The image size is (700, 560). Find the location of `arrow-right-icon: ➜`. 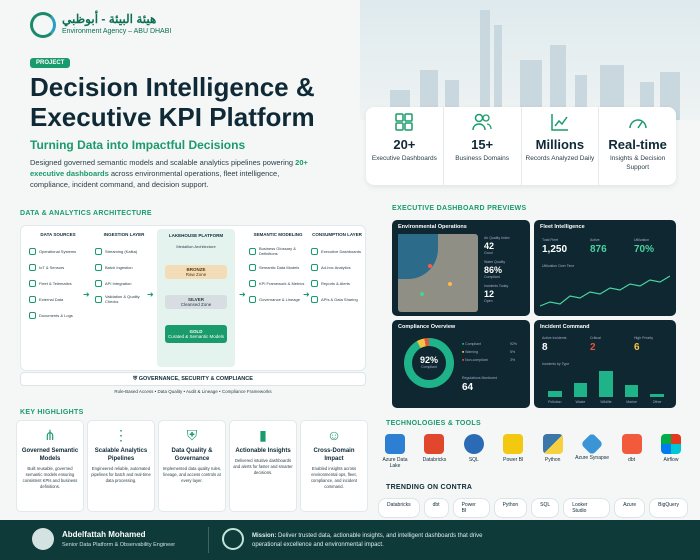

arrow-right-icon: ➜ is located at coordinates (306, 294).